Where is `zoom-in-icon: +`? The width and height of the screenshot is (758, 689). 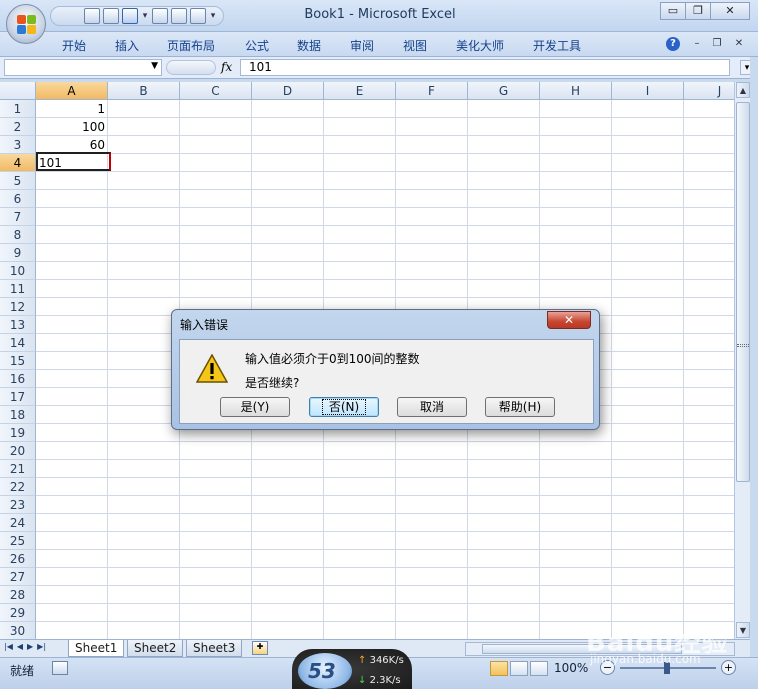 zoom-in-icon: + is located at coordinates (728, 667).